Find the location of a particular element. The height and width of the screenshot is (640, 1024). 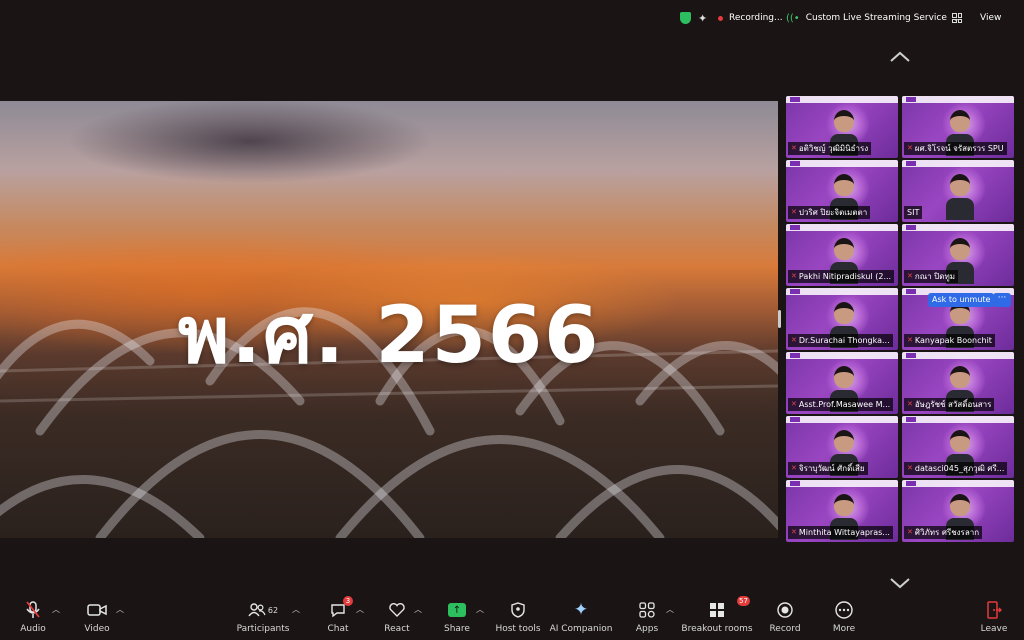

ai-sparkle: ✦ is located at coordinates (702, 18).